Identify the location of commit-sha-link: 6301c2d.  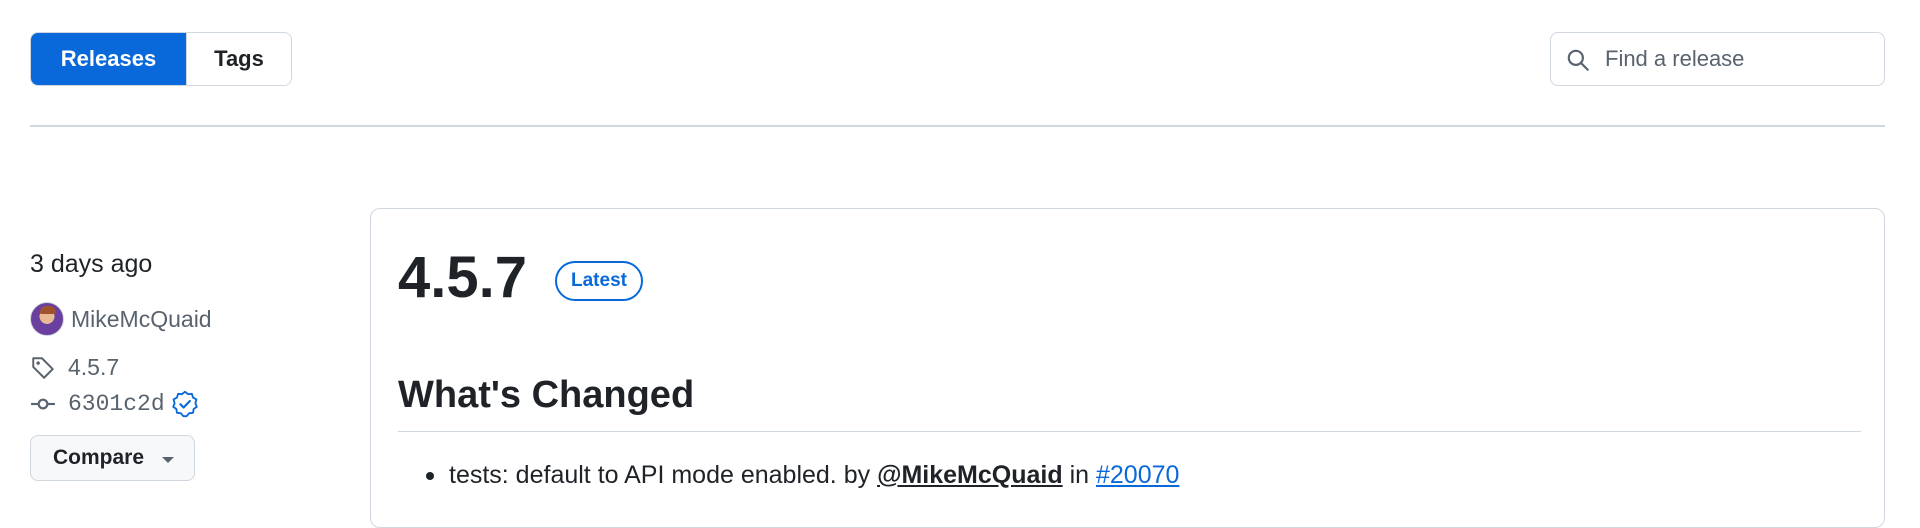
(116, 404).